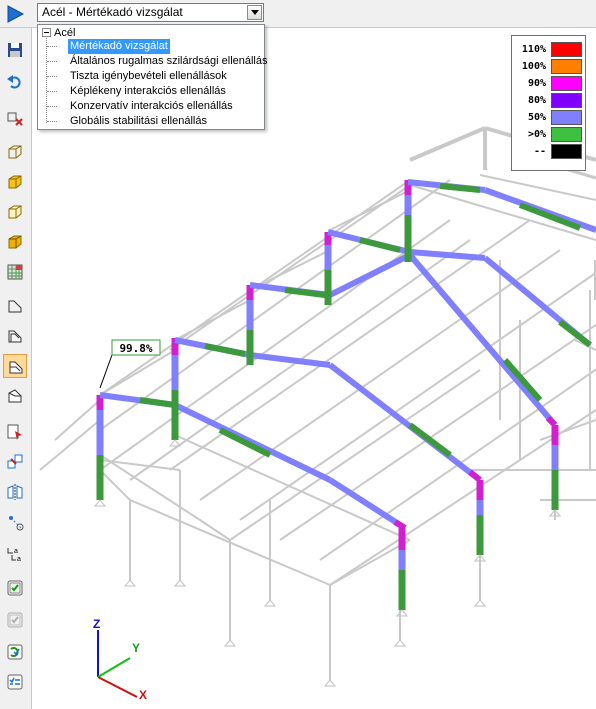 This screenshot has width=596, height=709. Describe the element at coordinates (533, 49) in the screenshot. I see `legend-label: 110%` at that location.